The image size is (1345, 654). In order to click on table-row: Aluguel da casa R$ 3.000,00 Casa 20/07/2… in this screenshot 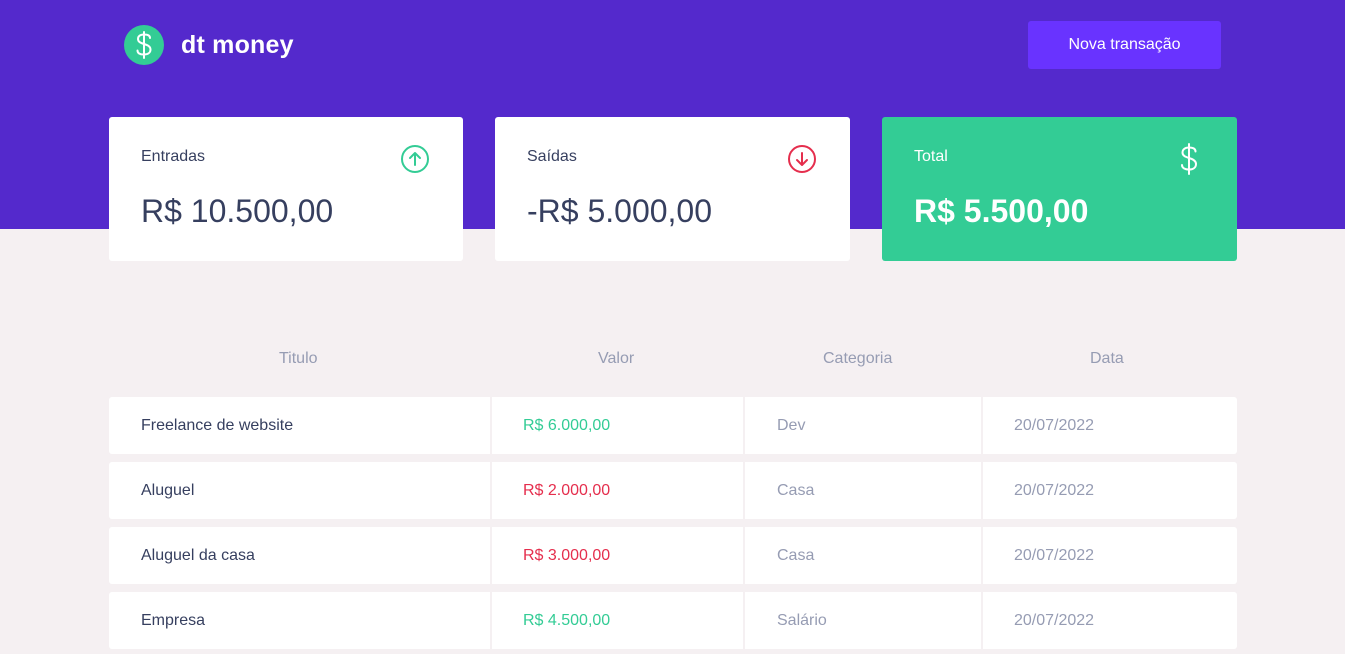, I will do `click(673, 555)`.